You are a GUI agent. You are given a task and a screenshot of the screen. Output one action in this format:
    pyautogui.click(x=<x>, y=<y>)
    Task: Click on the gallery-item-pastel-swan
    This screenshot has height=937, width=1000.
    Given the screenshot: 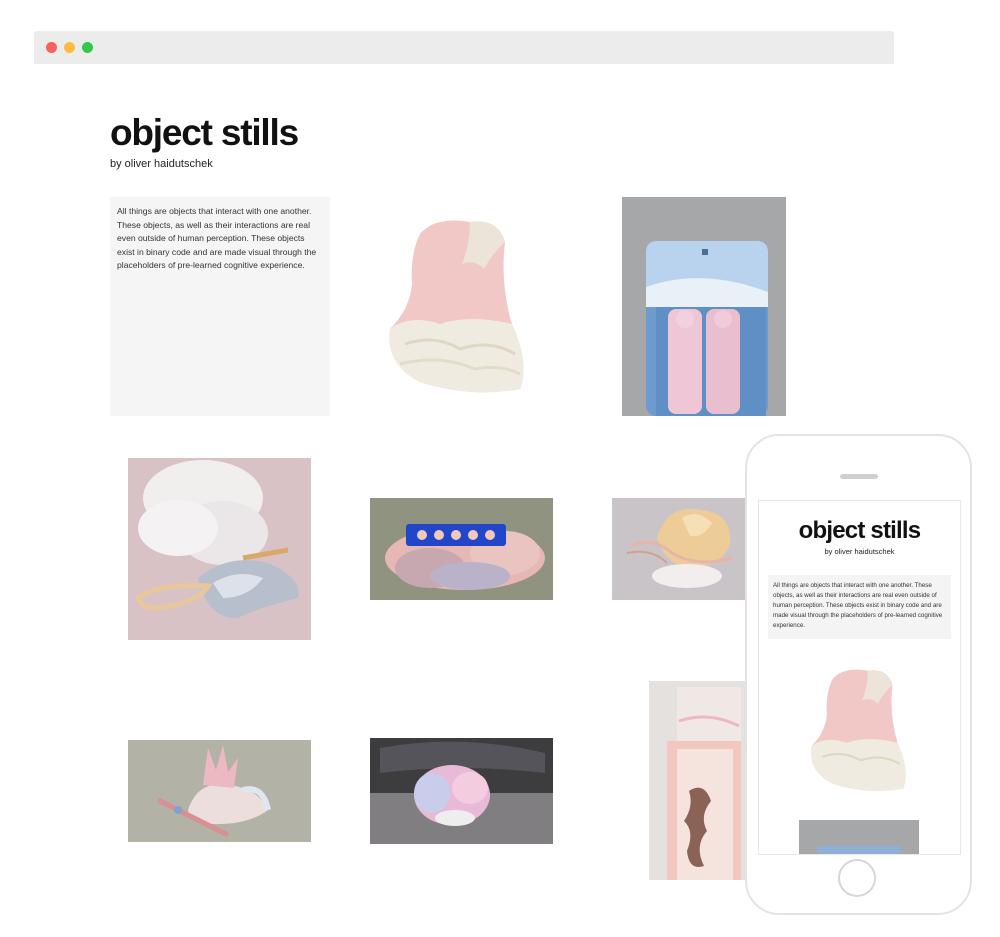 What is the action you would take?
    pyautogui.click(x=219, y=791)
    